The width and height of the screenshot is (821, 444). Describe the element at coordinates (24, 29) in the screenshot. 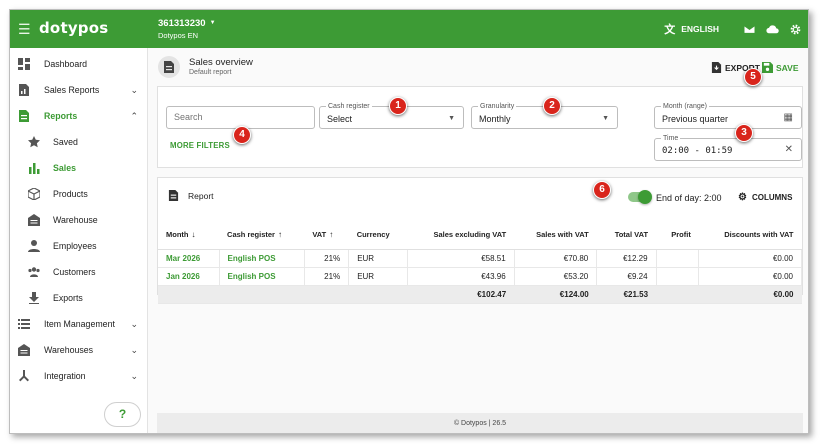

I see `menu-icon: ☰` at that location.